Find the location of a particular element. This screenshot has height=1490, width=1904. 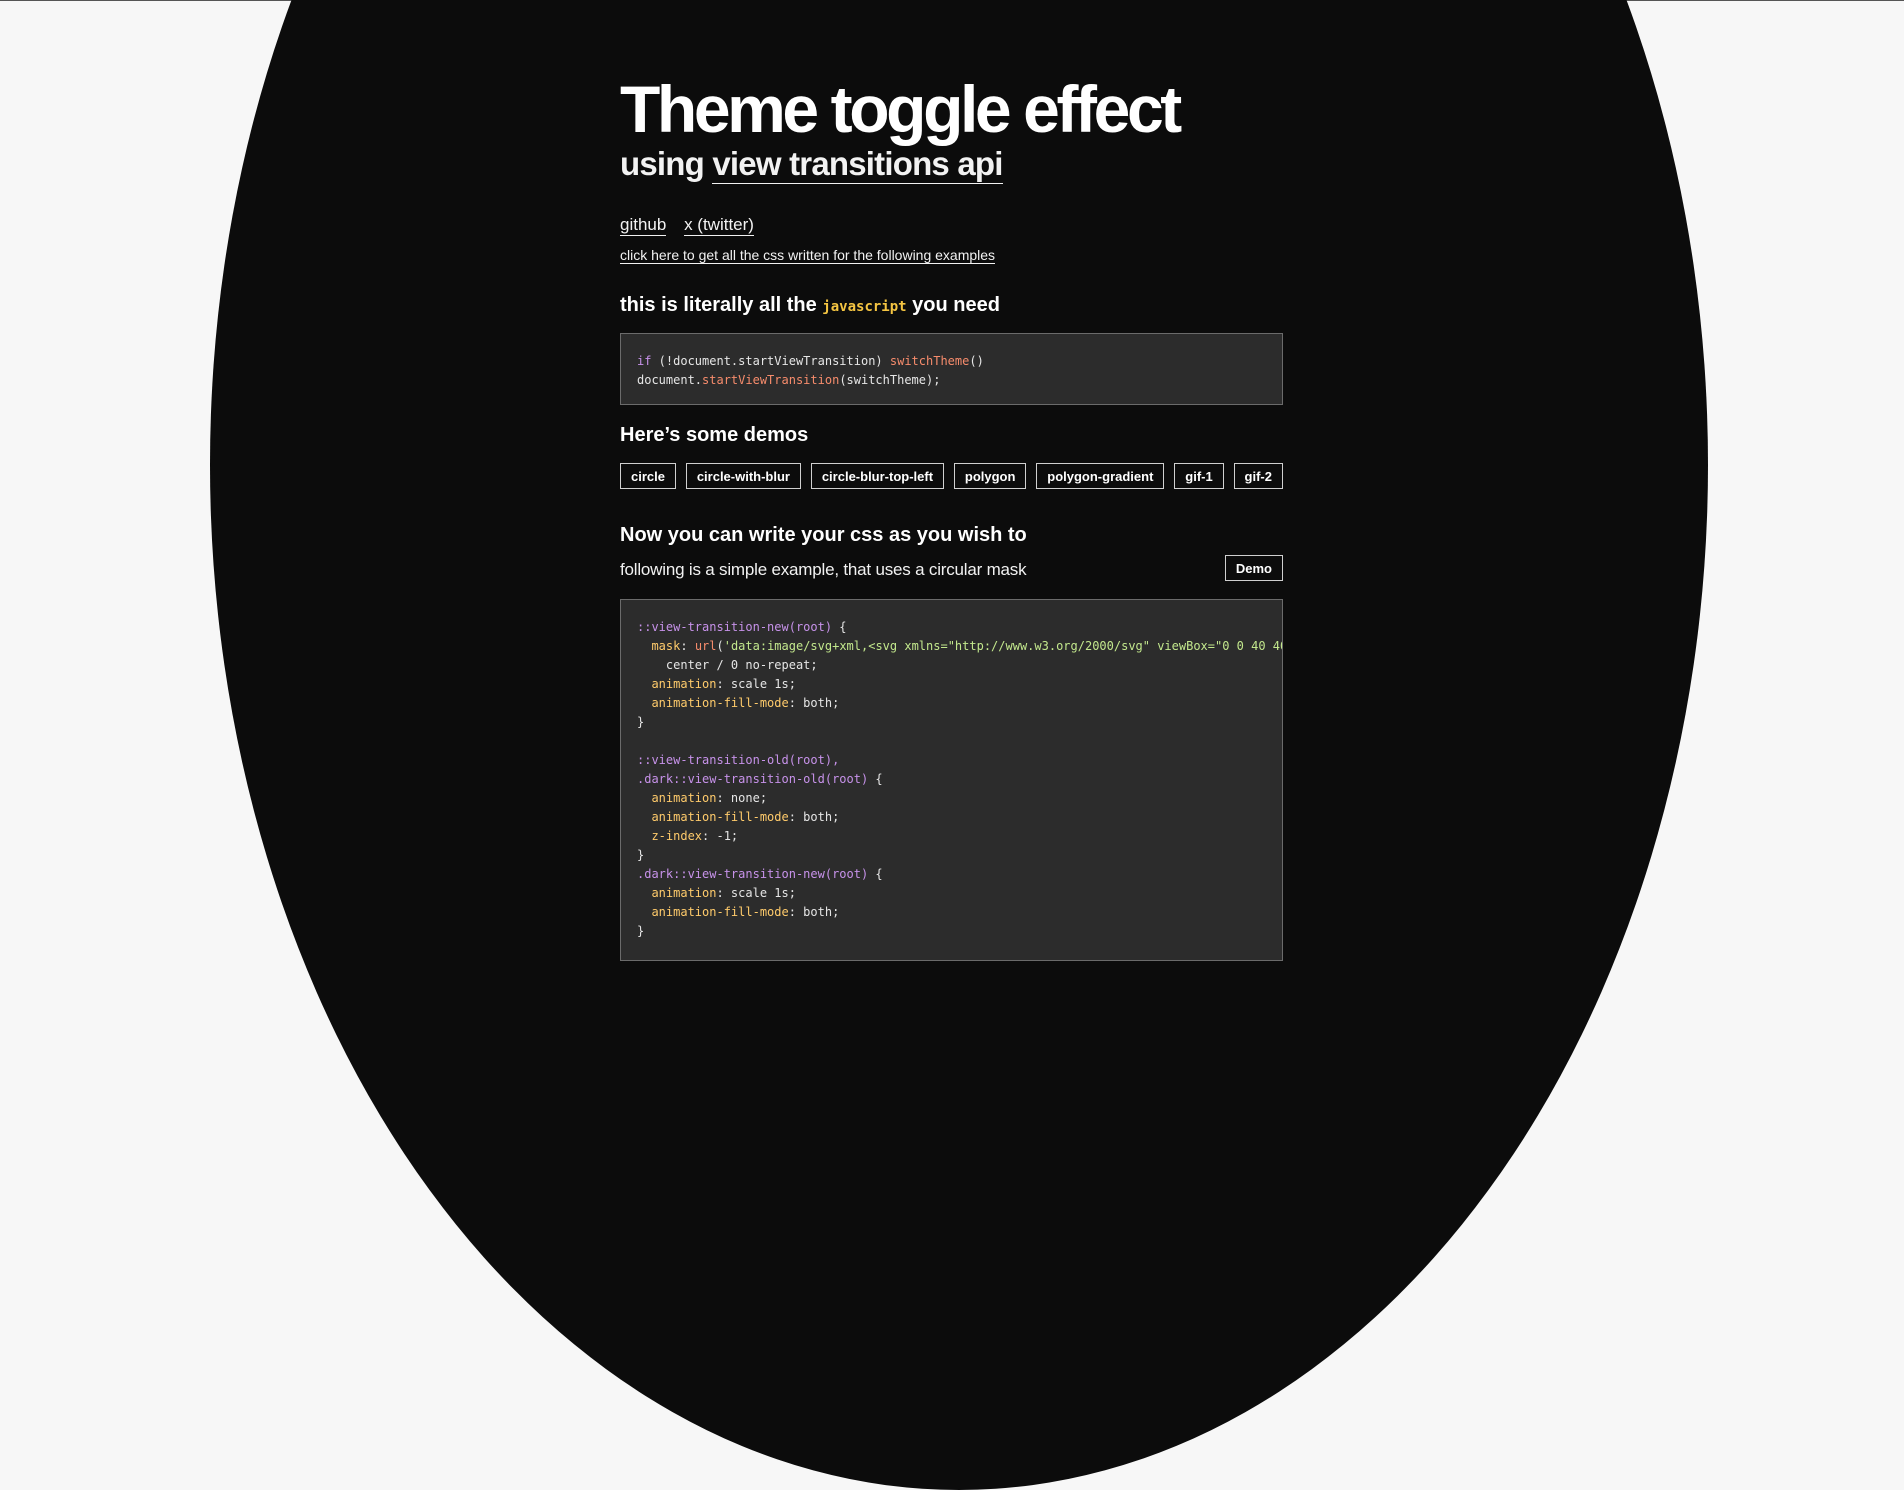

demo-circle-blur-top-left-button: circle-blur-top-left is located at coordinates (877, 476).